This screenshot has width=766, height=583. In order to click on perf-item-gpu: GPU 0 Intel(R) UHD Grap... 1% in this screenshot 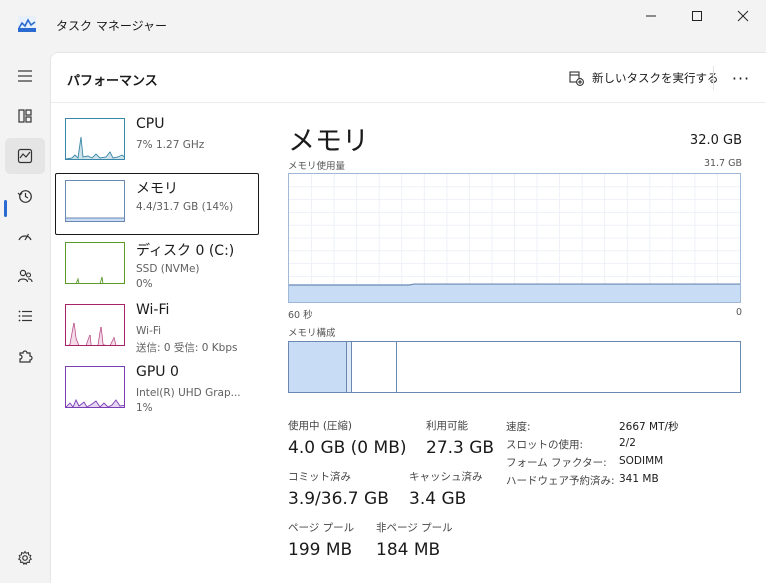, I will do `click(157, 390)`.